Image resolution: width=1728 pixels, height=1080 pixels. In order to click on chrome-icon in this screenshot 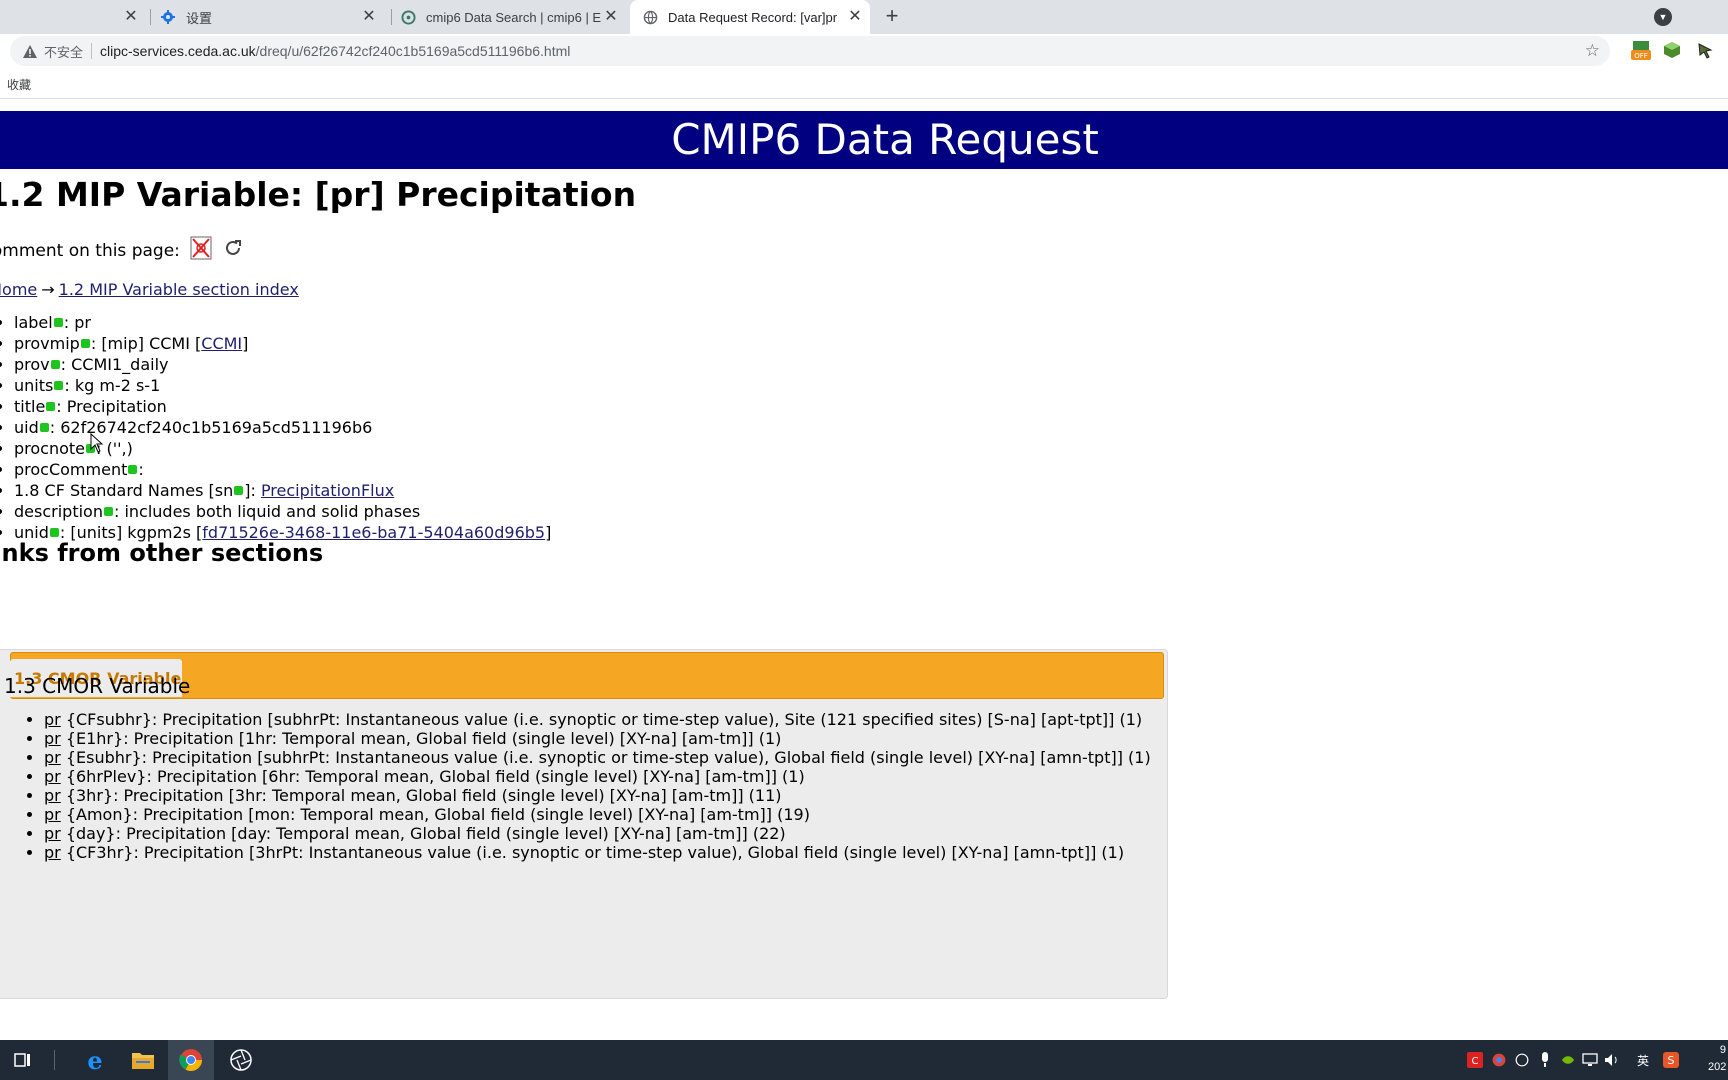, I will do `click(191, 1060)`.